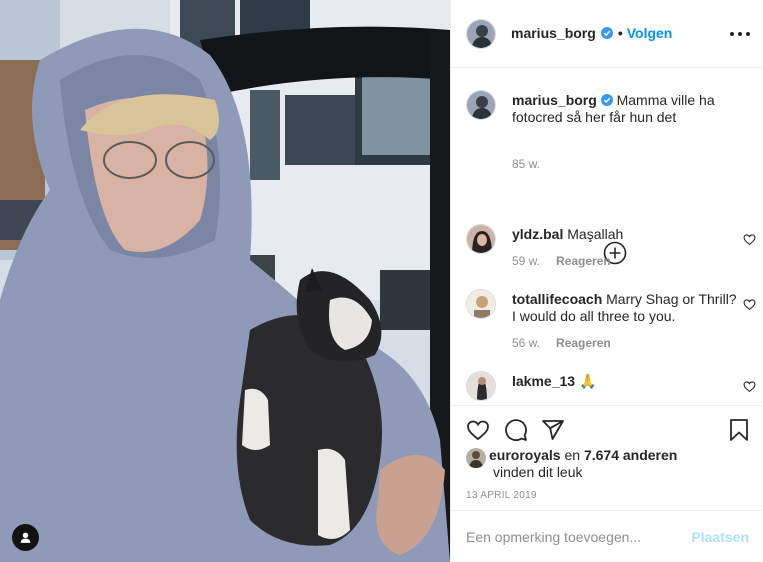 This screenshot has width=763, height=562. Describe the element at coordinates (626, 381) in the screenshot. I see `comment-text: lakme_13 🙏` at that location.